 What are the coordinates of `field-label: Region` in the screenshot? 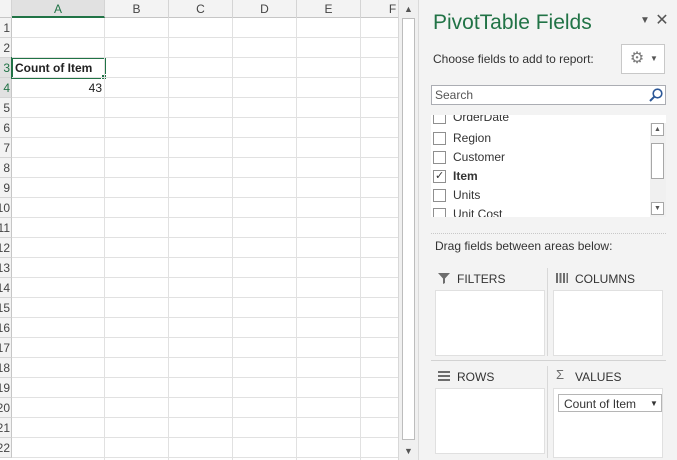 It's located at (472, 138).